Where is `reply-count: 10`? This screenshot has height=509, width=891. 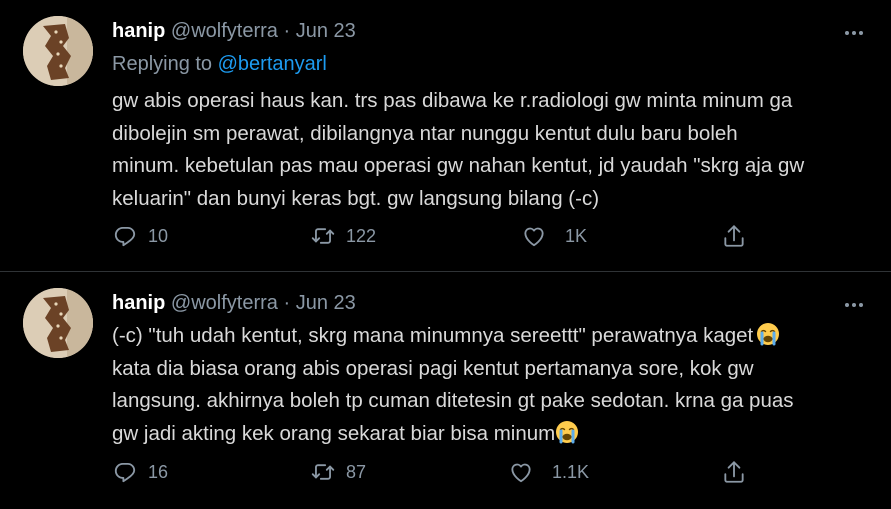
reply-count: 10 is located at coordinates (158, 235).